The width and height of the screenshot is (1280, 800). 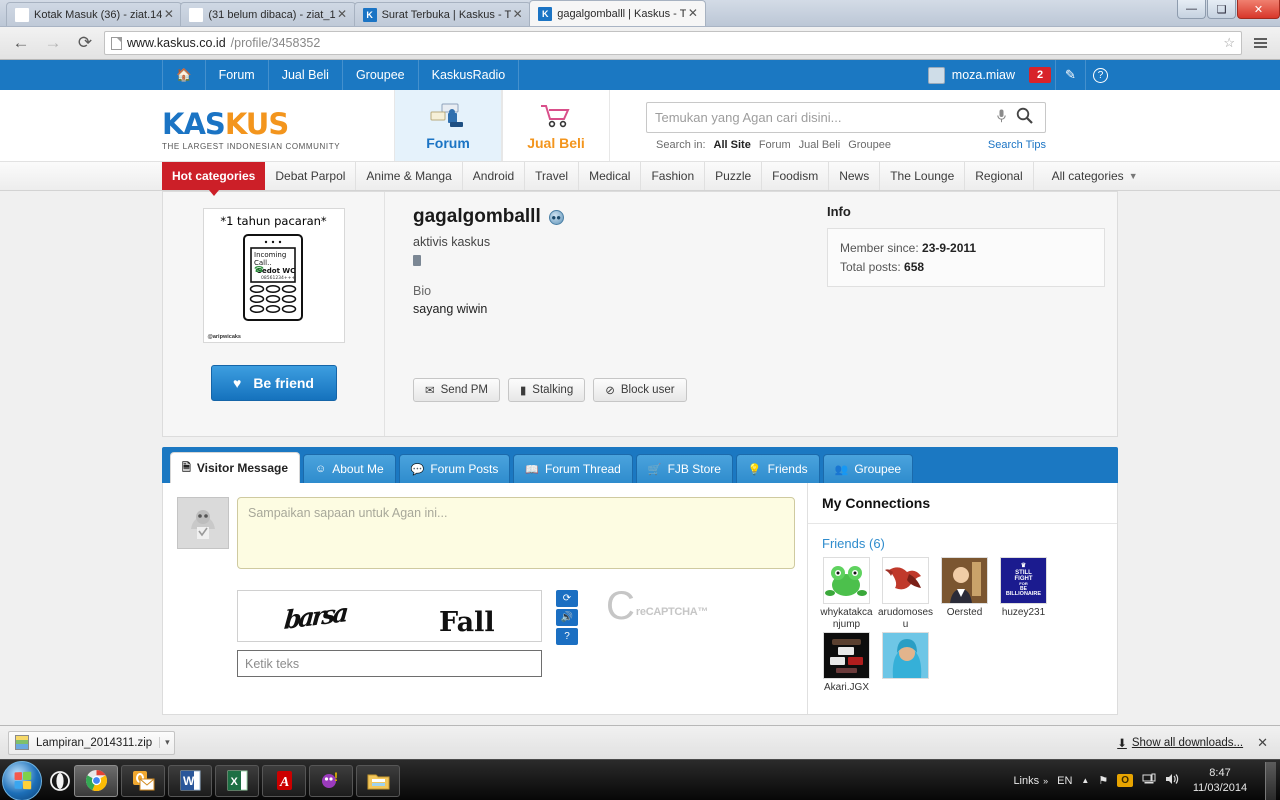 I want to click on hero-tab-forum: Forum, so click(x=448, y=125).